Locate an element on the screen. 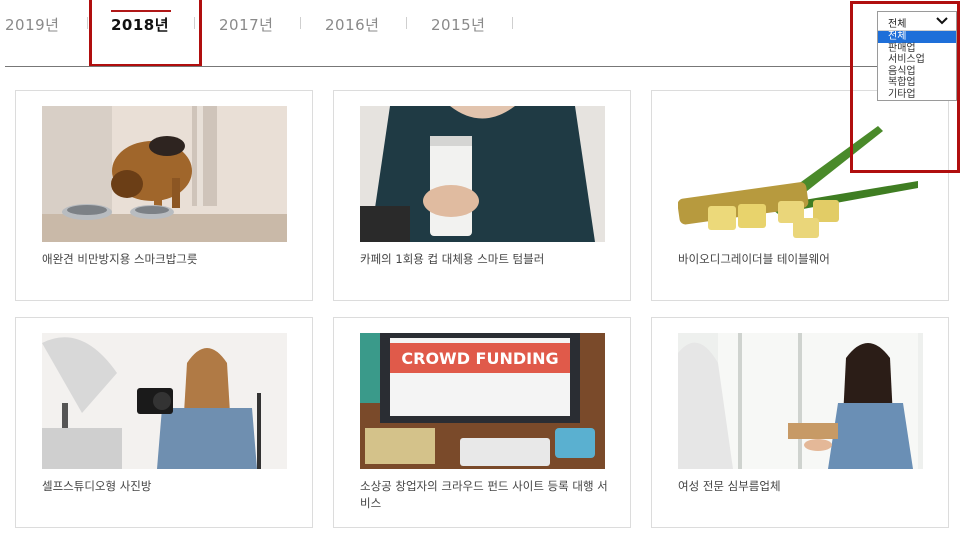 The height and width of the screenshot is (540, 960). active-tab-highlight is located at coordinates (145, 33).